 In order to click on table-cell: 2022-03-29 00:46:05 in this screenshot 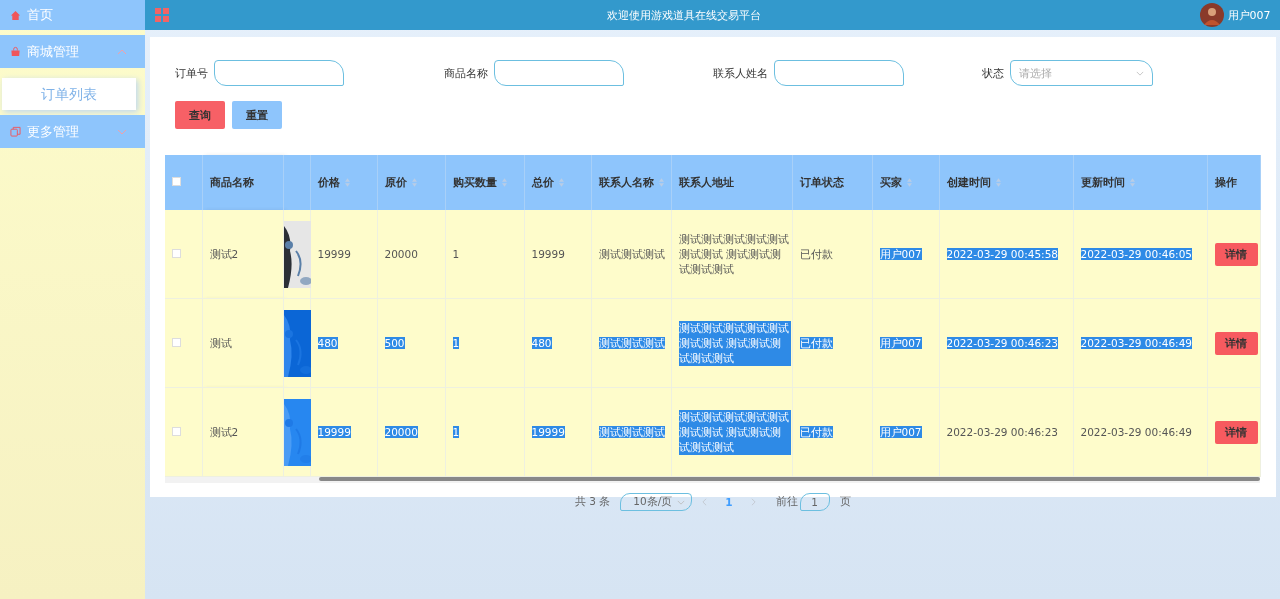, I will do `click(1136, 253)`.